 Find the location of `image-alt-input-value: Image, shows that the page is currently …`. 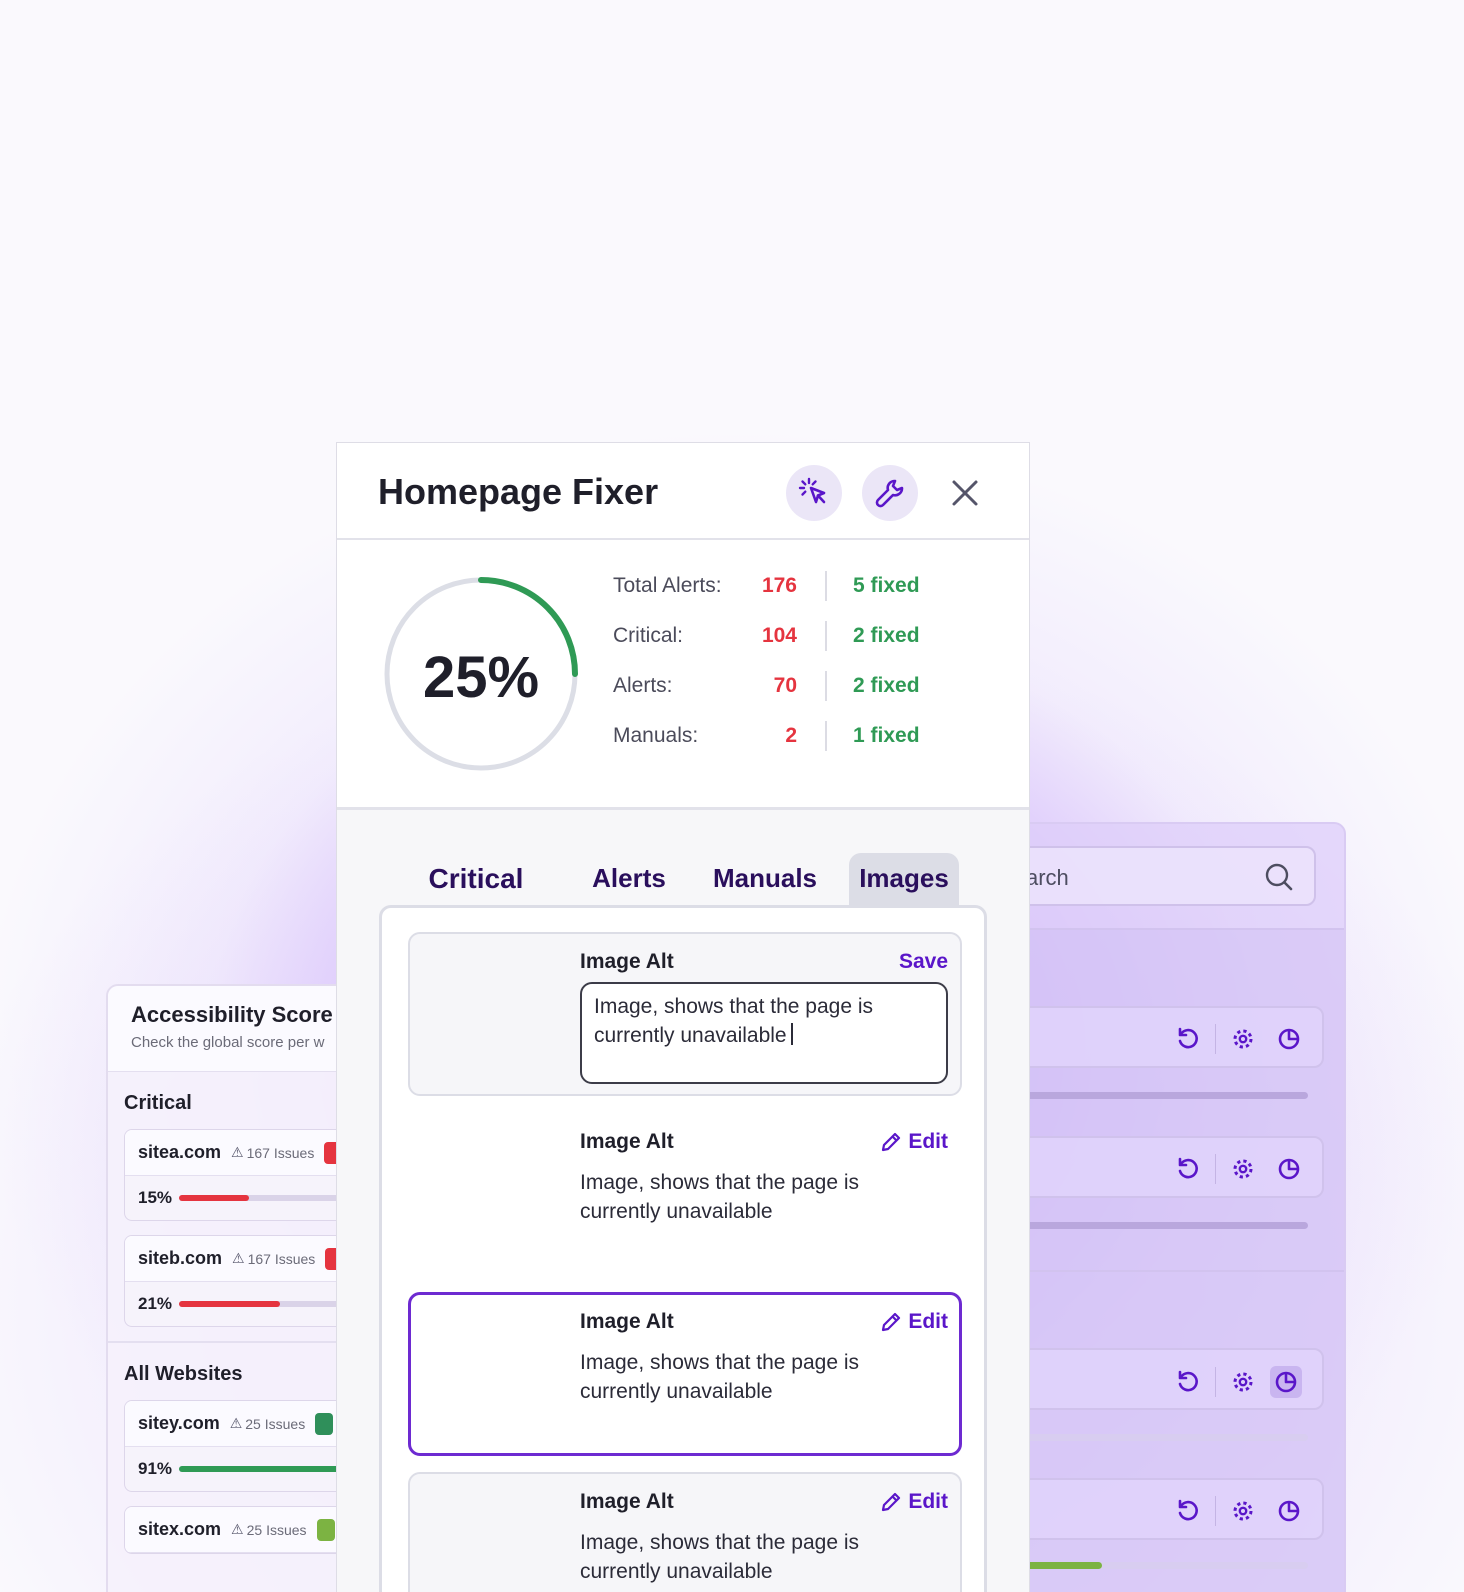

image-alt-input-value: Image, shows that the page is currently … is located at coordinates (733, 1021).